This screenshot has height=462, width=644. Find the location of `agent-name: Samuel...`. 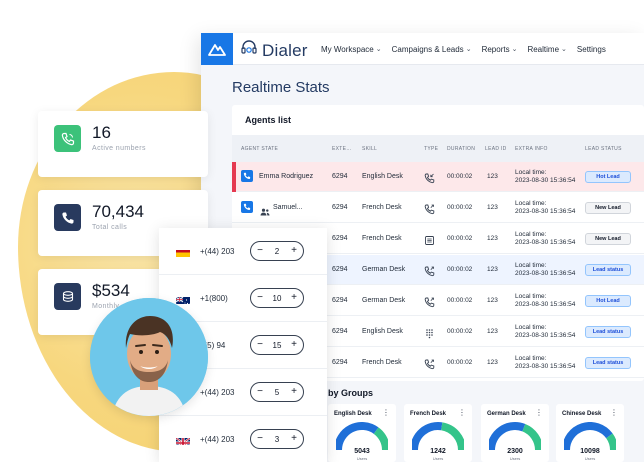

agent-name: Samuel... is located at coordinates (288, 207).